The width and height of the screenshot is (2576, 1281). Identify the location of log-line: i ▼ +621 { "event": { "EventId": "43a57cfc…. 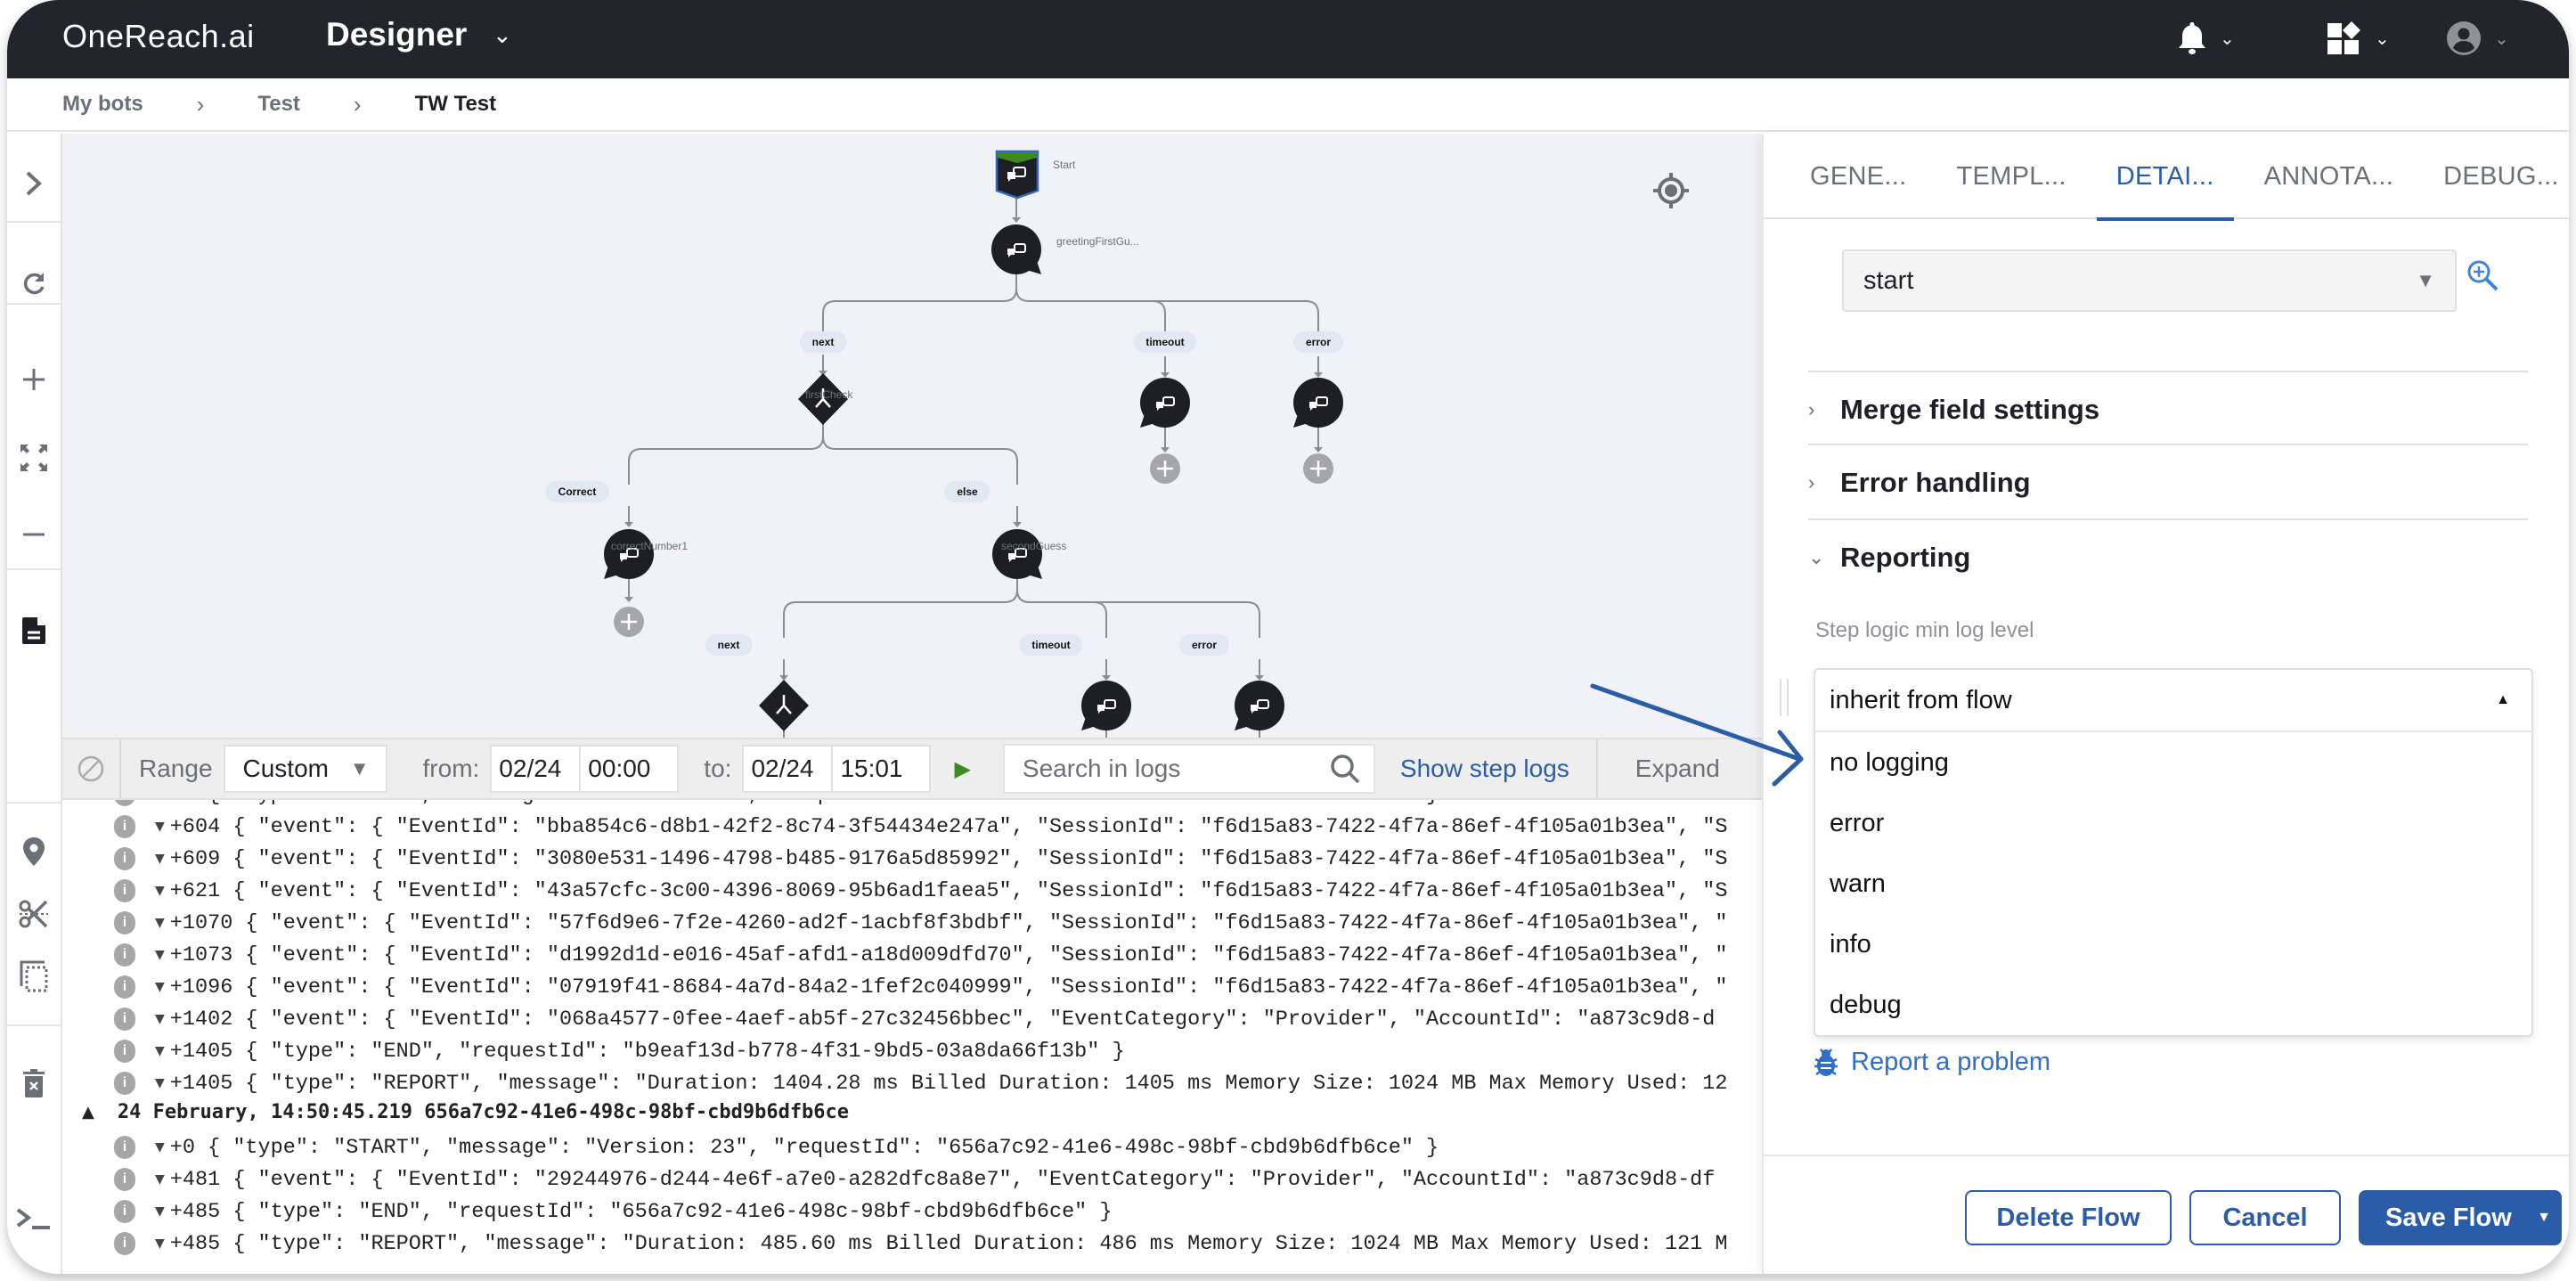
(895, 891).